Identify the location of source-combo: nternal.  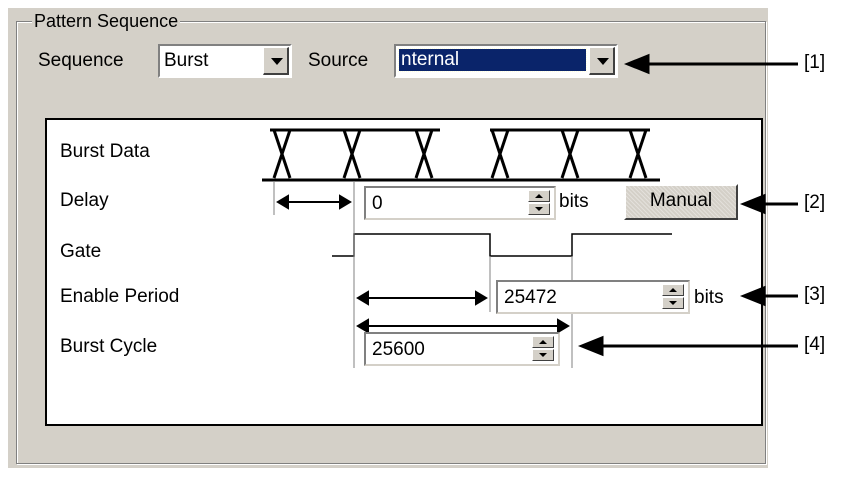
(506, 61).